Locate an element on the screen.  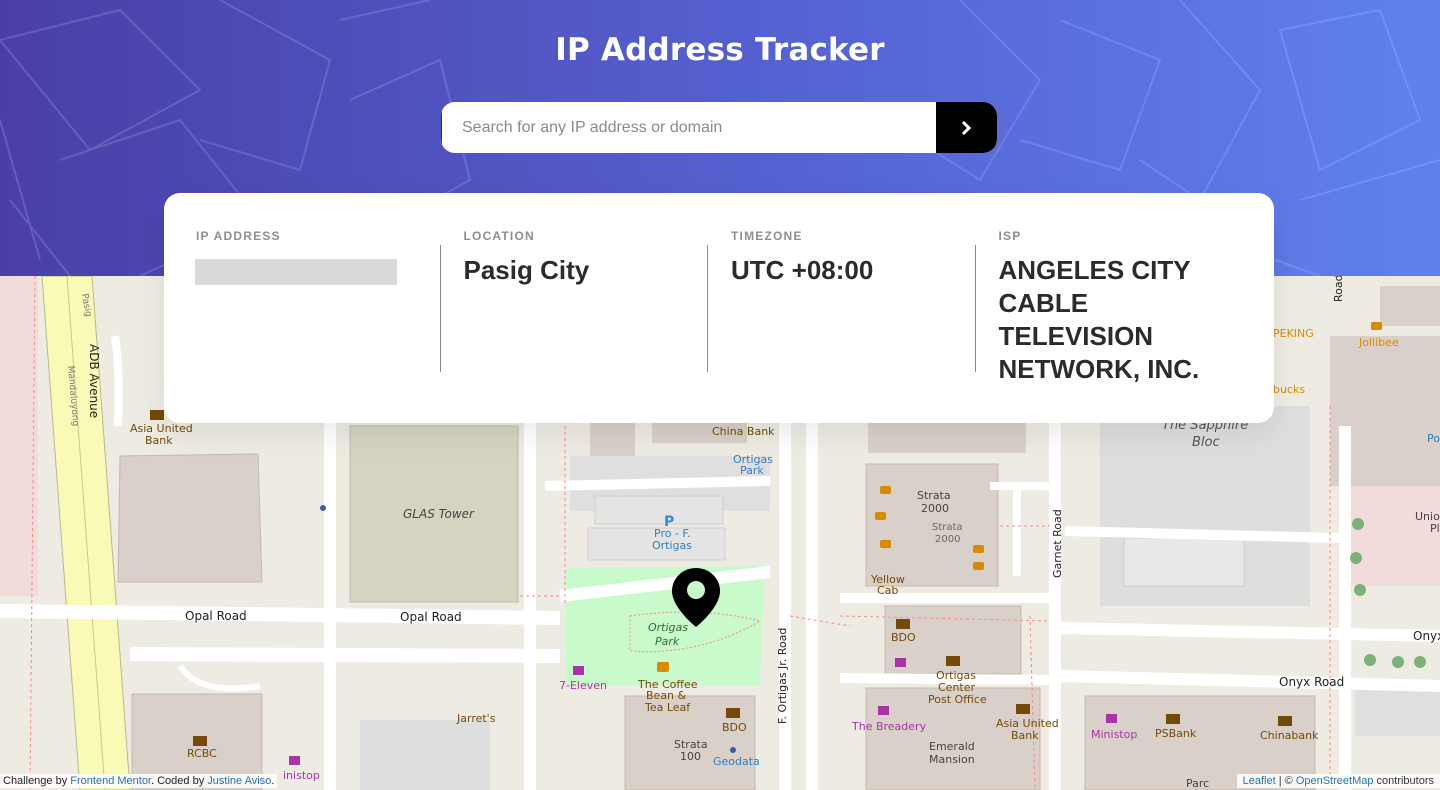
map-label-rcbc: RCBC is located at coordinates (202, 753).